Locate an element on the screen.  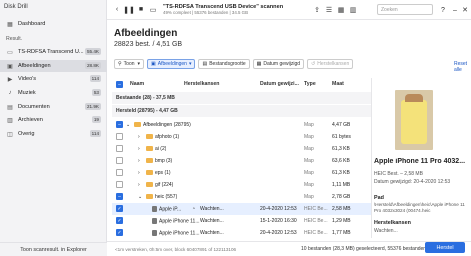
select-all-checkbox: – is located at coordinates (119, 84).